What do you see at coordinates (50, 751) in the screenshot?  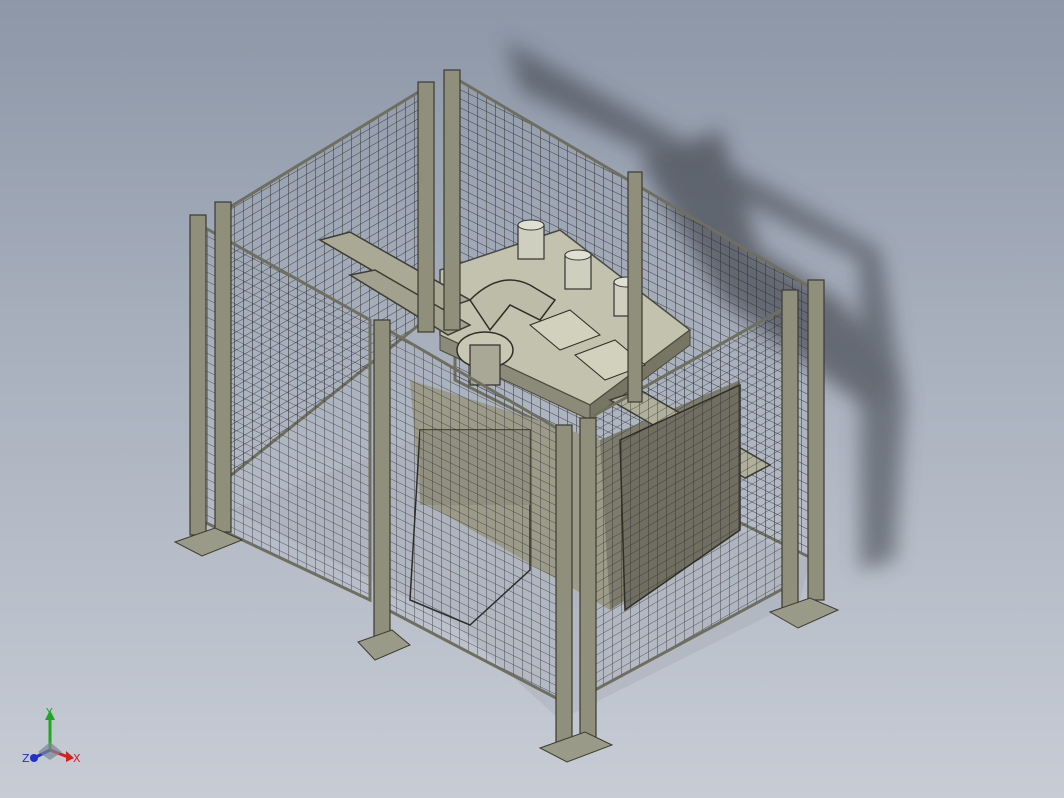 I see `triad-base-icon` at bounding box center [50, 751].